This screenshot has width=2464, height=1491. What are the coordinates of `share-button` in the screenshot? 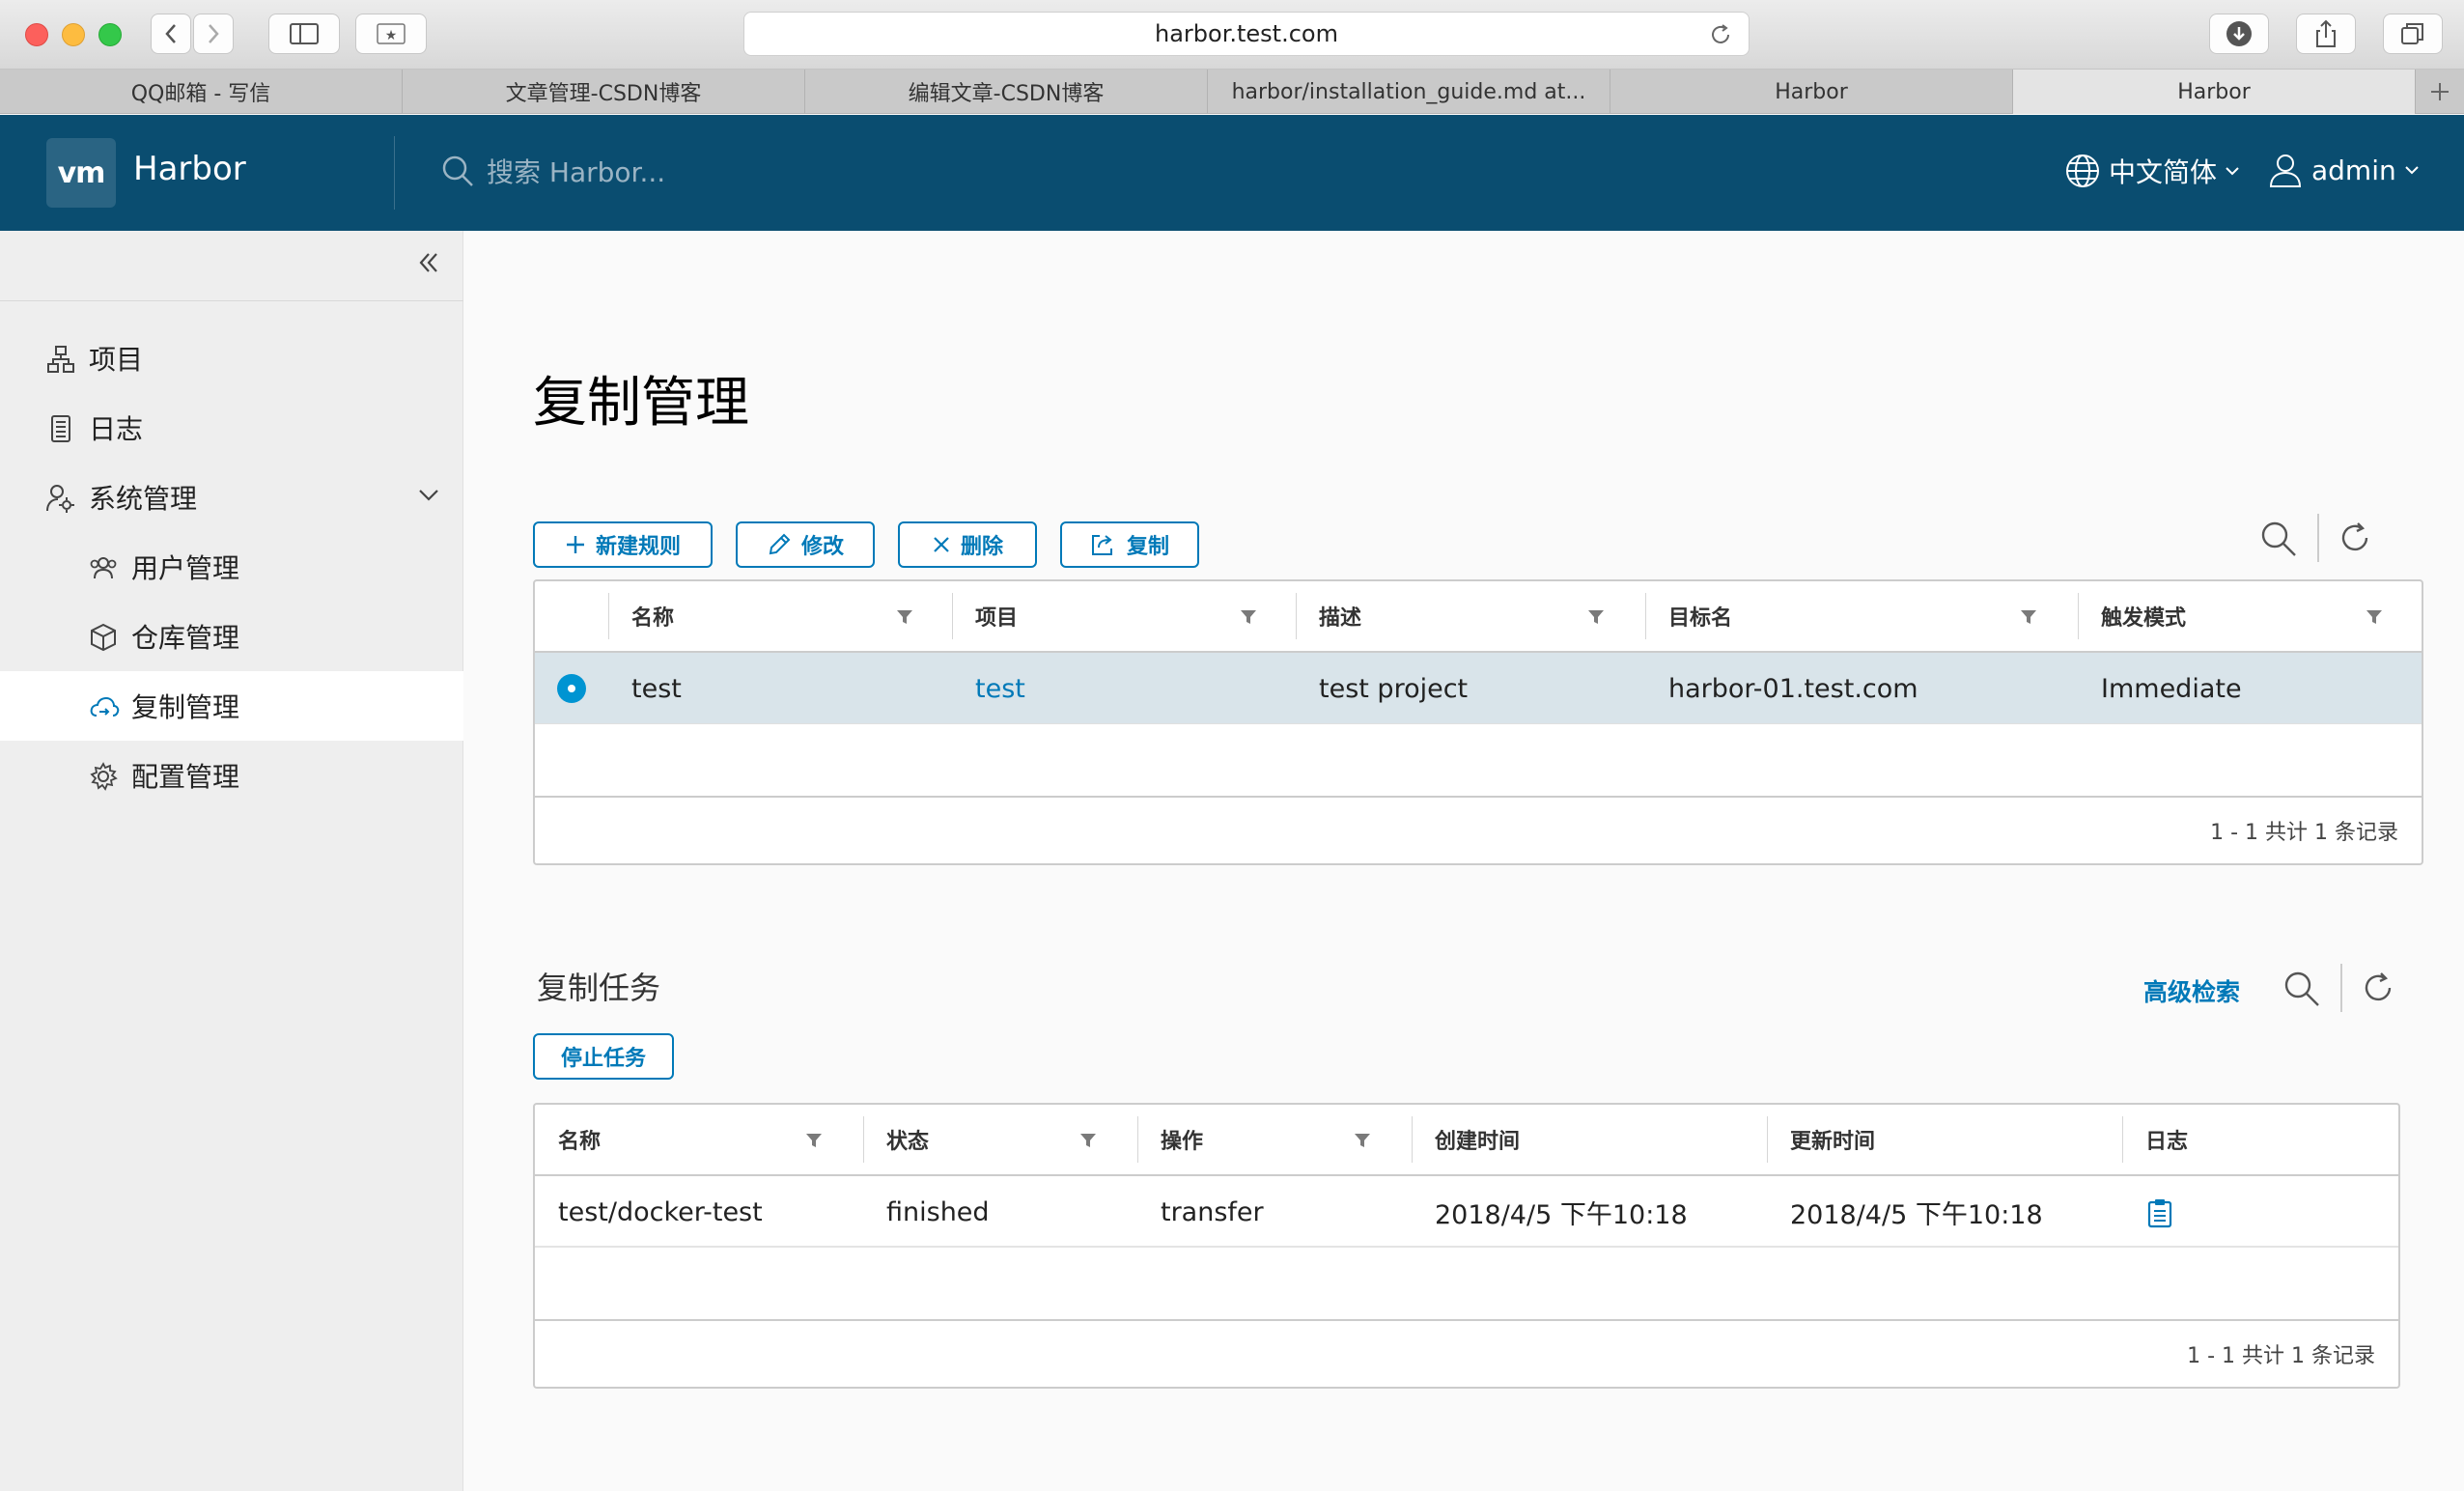 It's located at (2326, 34).